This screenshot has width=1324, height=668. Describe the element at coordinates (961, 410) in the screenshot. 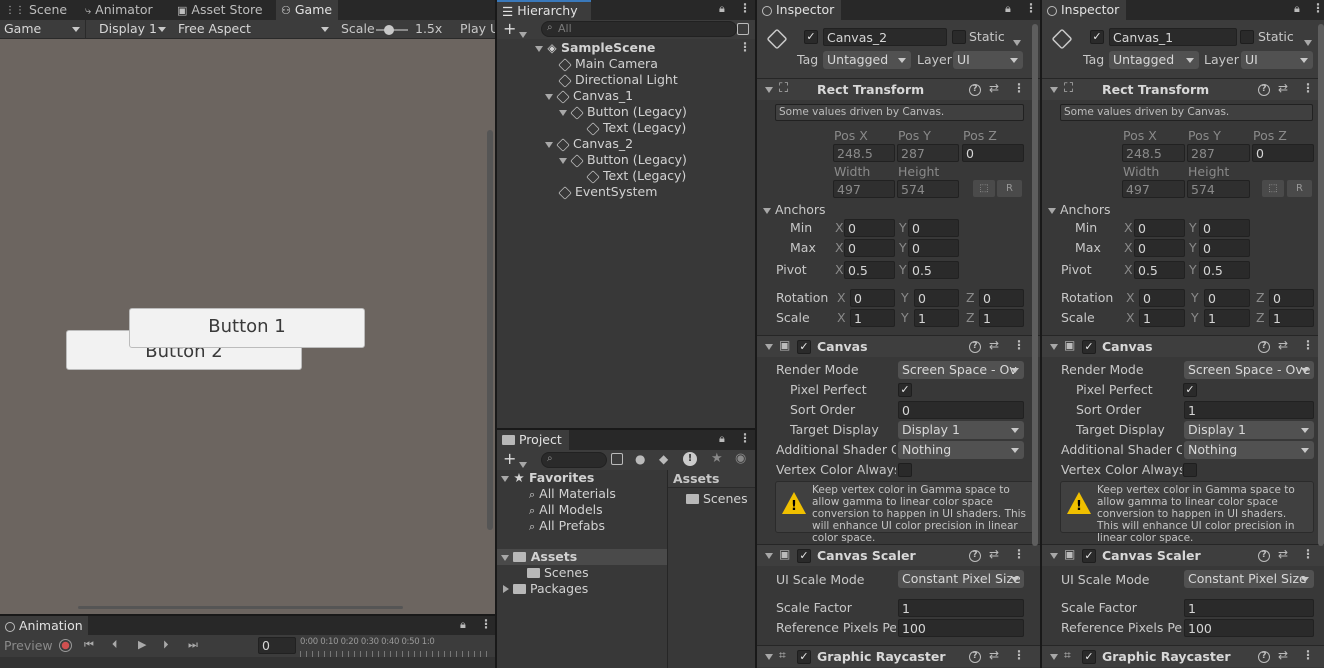

I see `sort-order-field: 0` at that location.